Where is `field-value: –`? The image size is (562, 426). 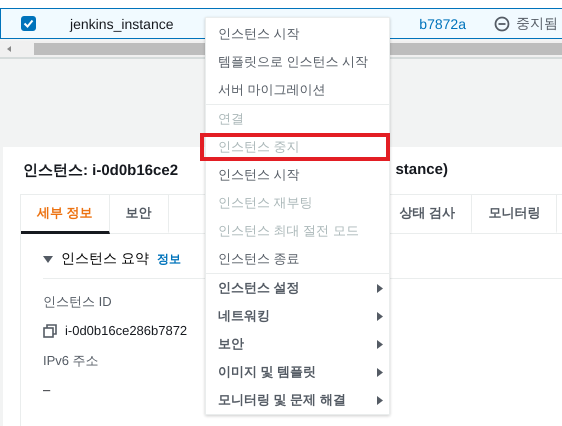 field-value: – is located at coordinates (46, 389).